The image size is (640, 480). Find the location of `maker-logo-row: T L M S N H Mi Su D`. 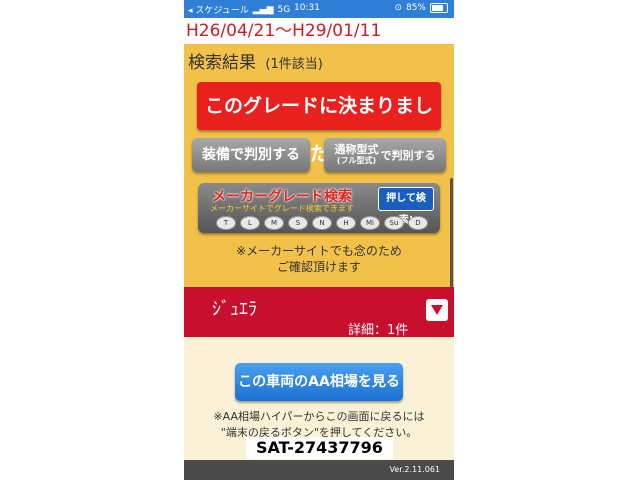

maker-logo-row: T L M S N H Mi Su D is located at coordinates (322, 223).